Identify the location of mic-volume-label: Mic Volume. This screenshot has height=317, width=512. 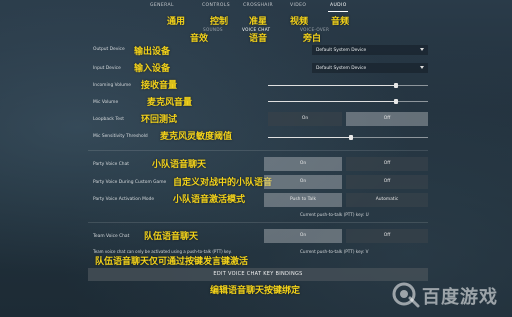
(106, 102).